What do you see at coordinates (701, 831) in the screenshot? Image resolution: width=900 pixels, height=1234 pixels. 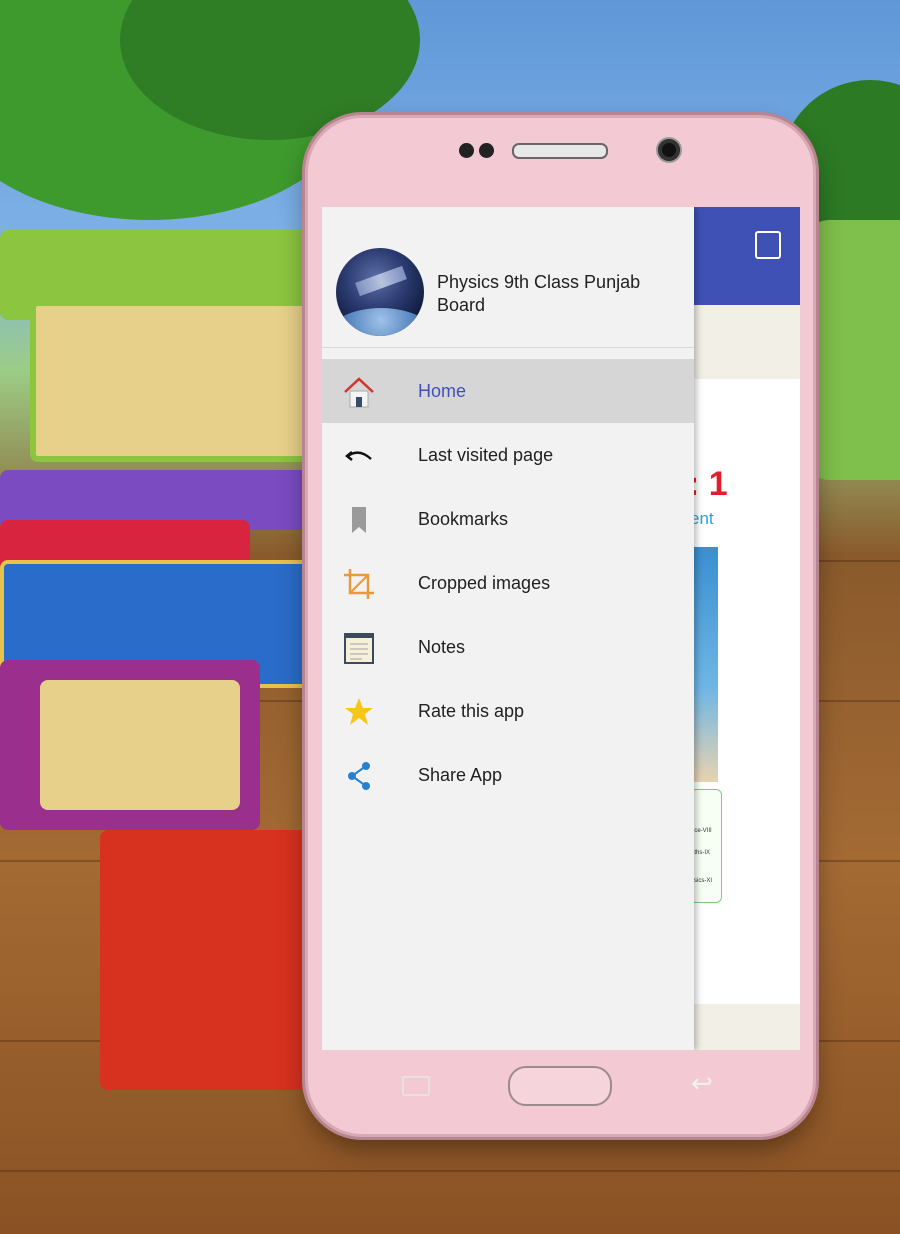 I see `course-line: nce-VIII` at bounding box center [701, 831].